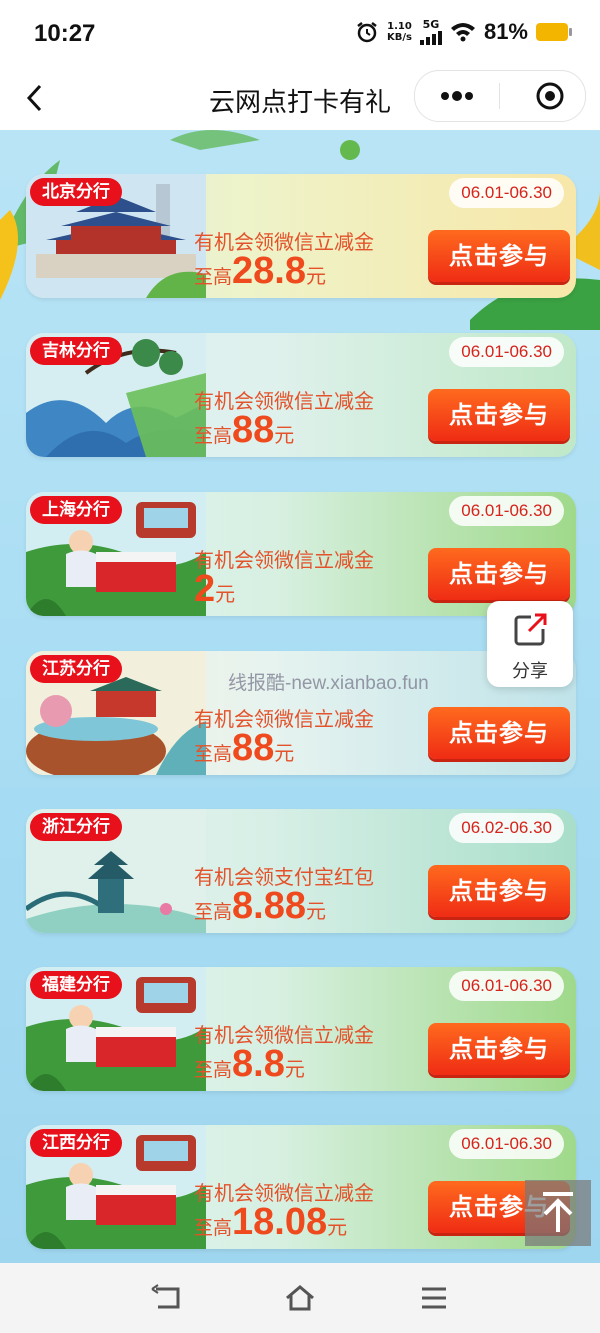 The width and height of the screenshot is (600, 1333). What do you see at coordinates (269, 906) in the screenshot?
I see `amount-value: 8.88` at bounding box center [269, 906].